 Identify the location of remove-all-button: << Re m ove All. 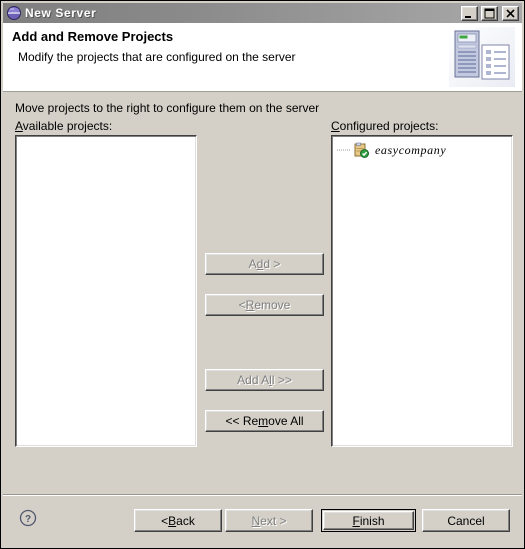
(264, 421).